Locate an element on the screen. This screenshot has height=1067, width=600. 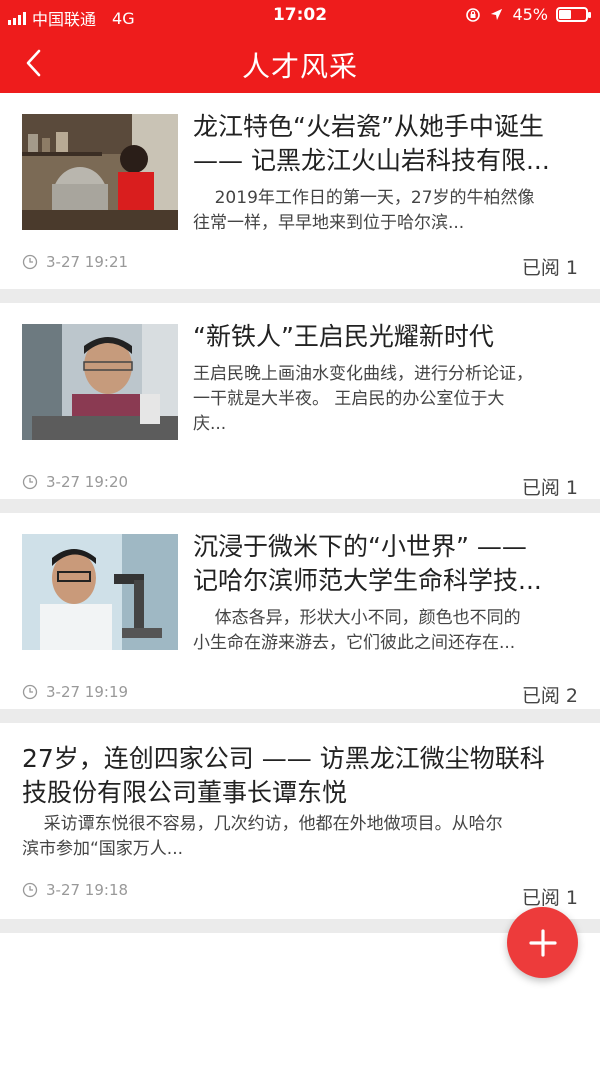
article-summary-line: 采访谭东悦很不容易，几次约访，他都在外地做项目。从哈尔 is located at coordinates (262, 824).